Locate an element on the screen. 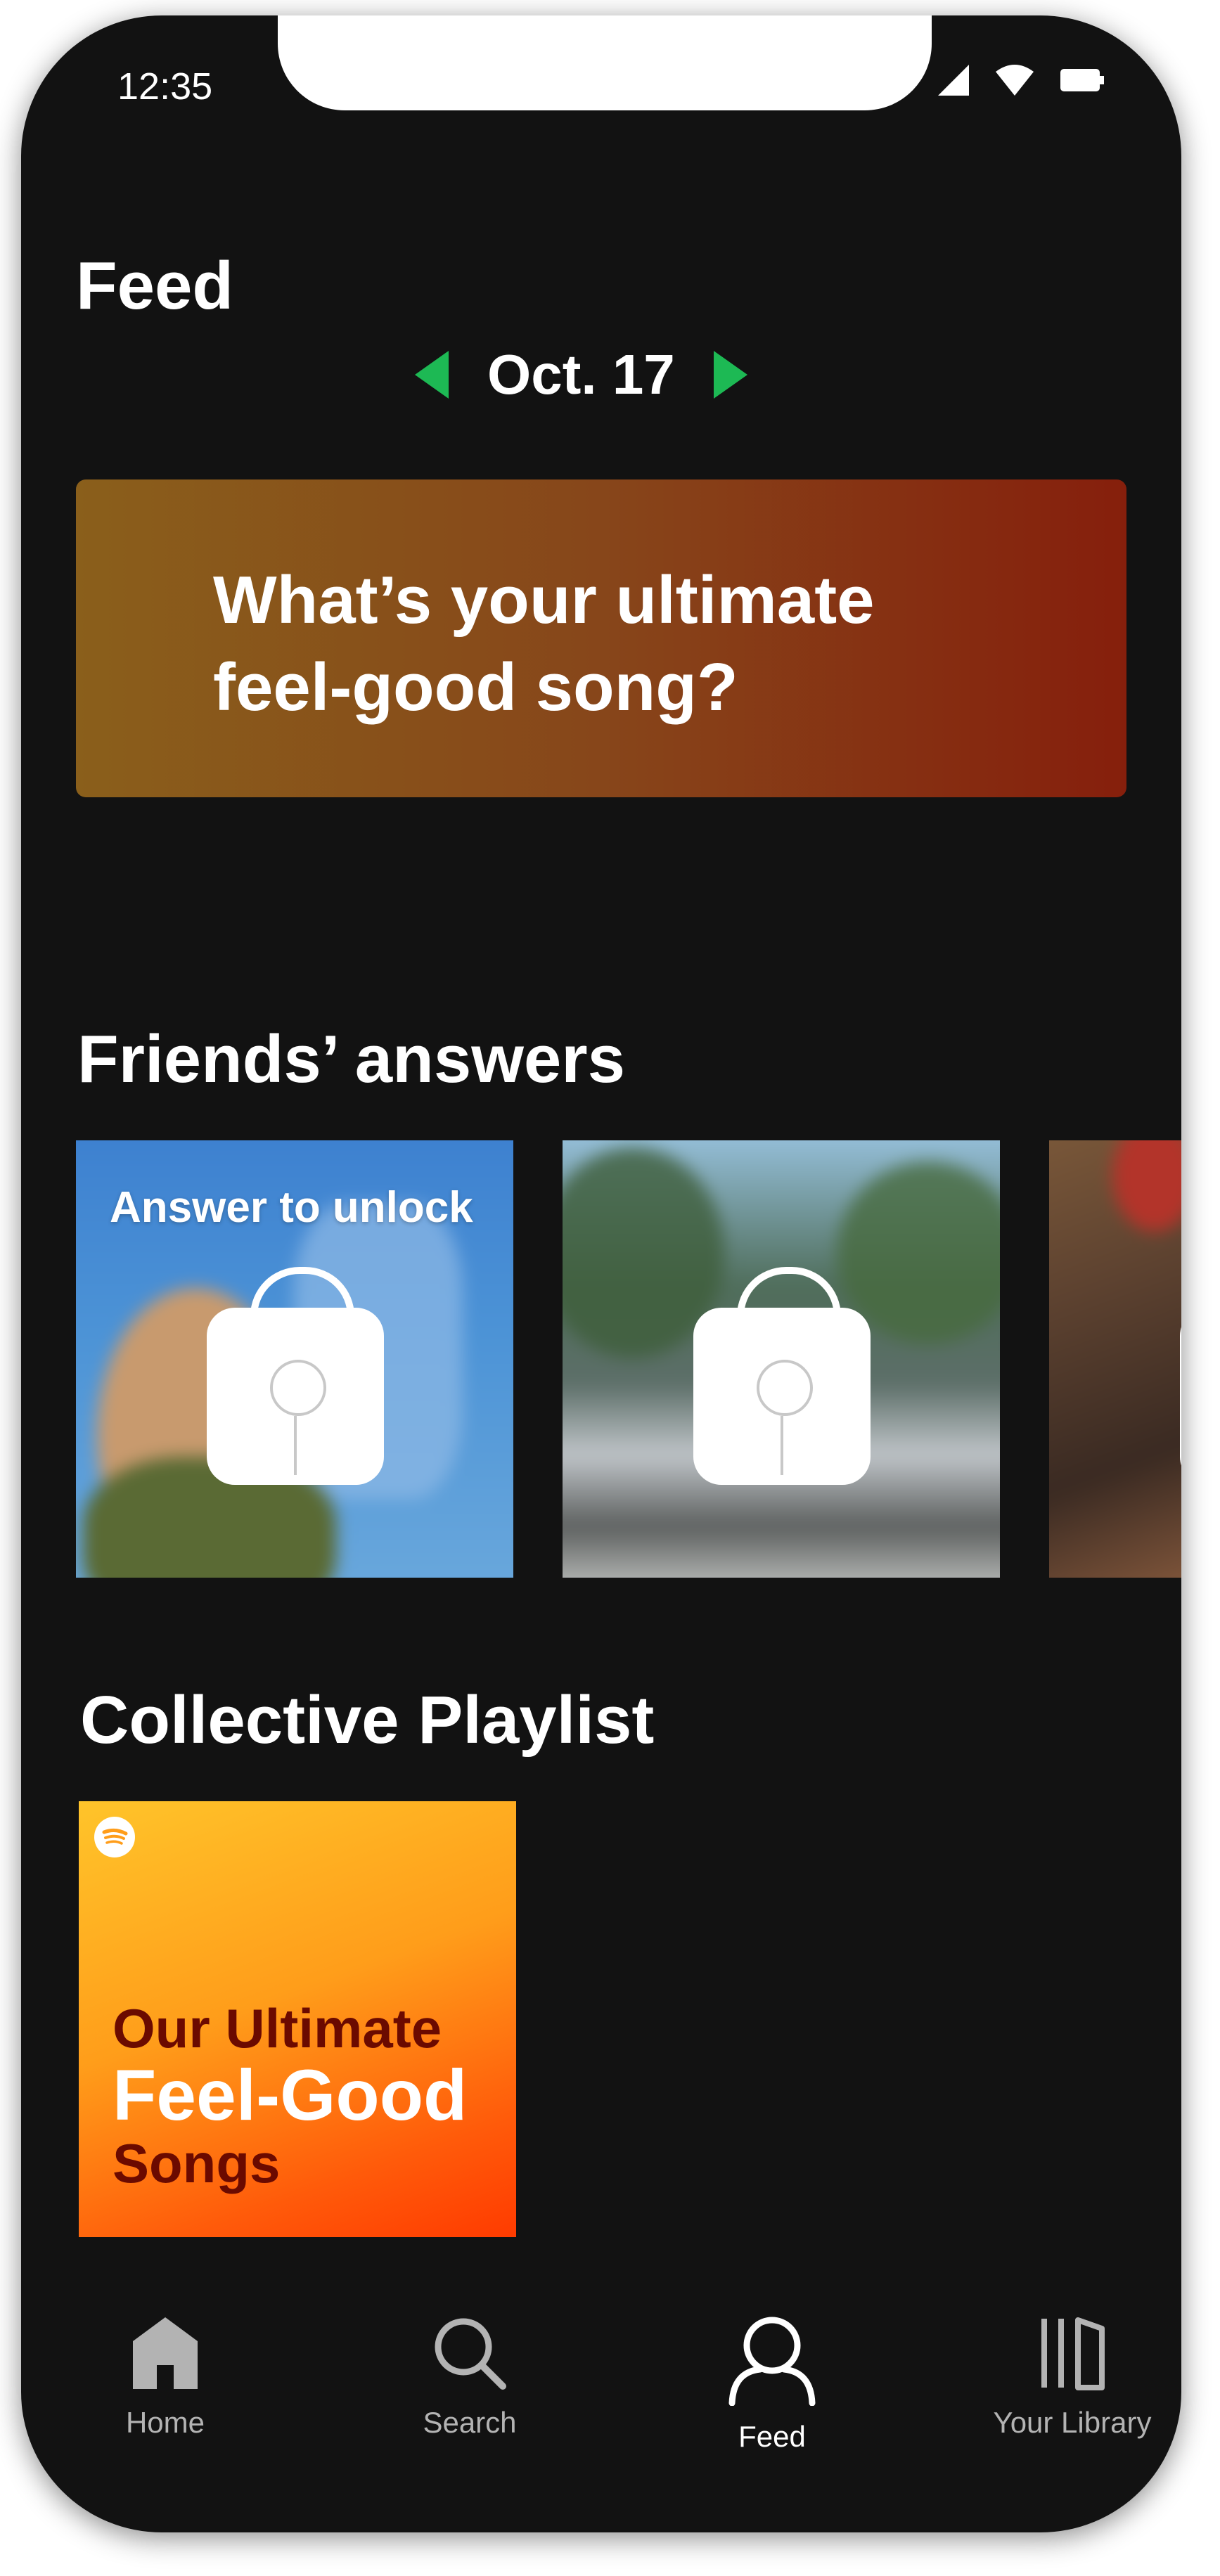 Image resolution: width=1220 pixels, height=2576 pixels. library-icon is located at coordinates (1073, 2353).